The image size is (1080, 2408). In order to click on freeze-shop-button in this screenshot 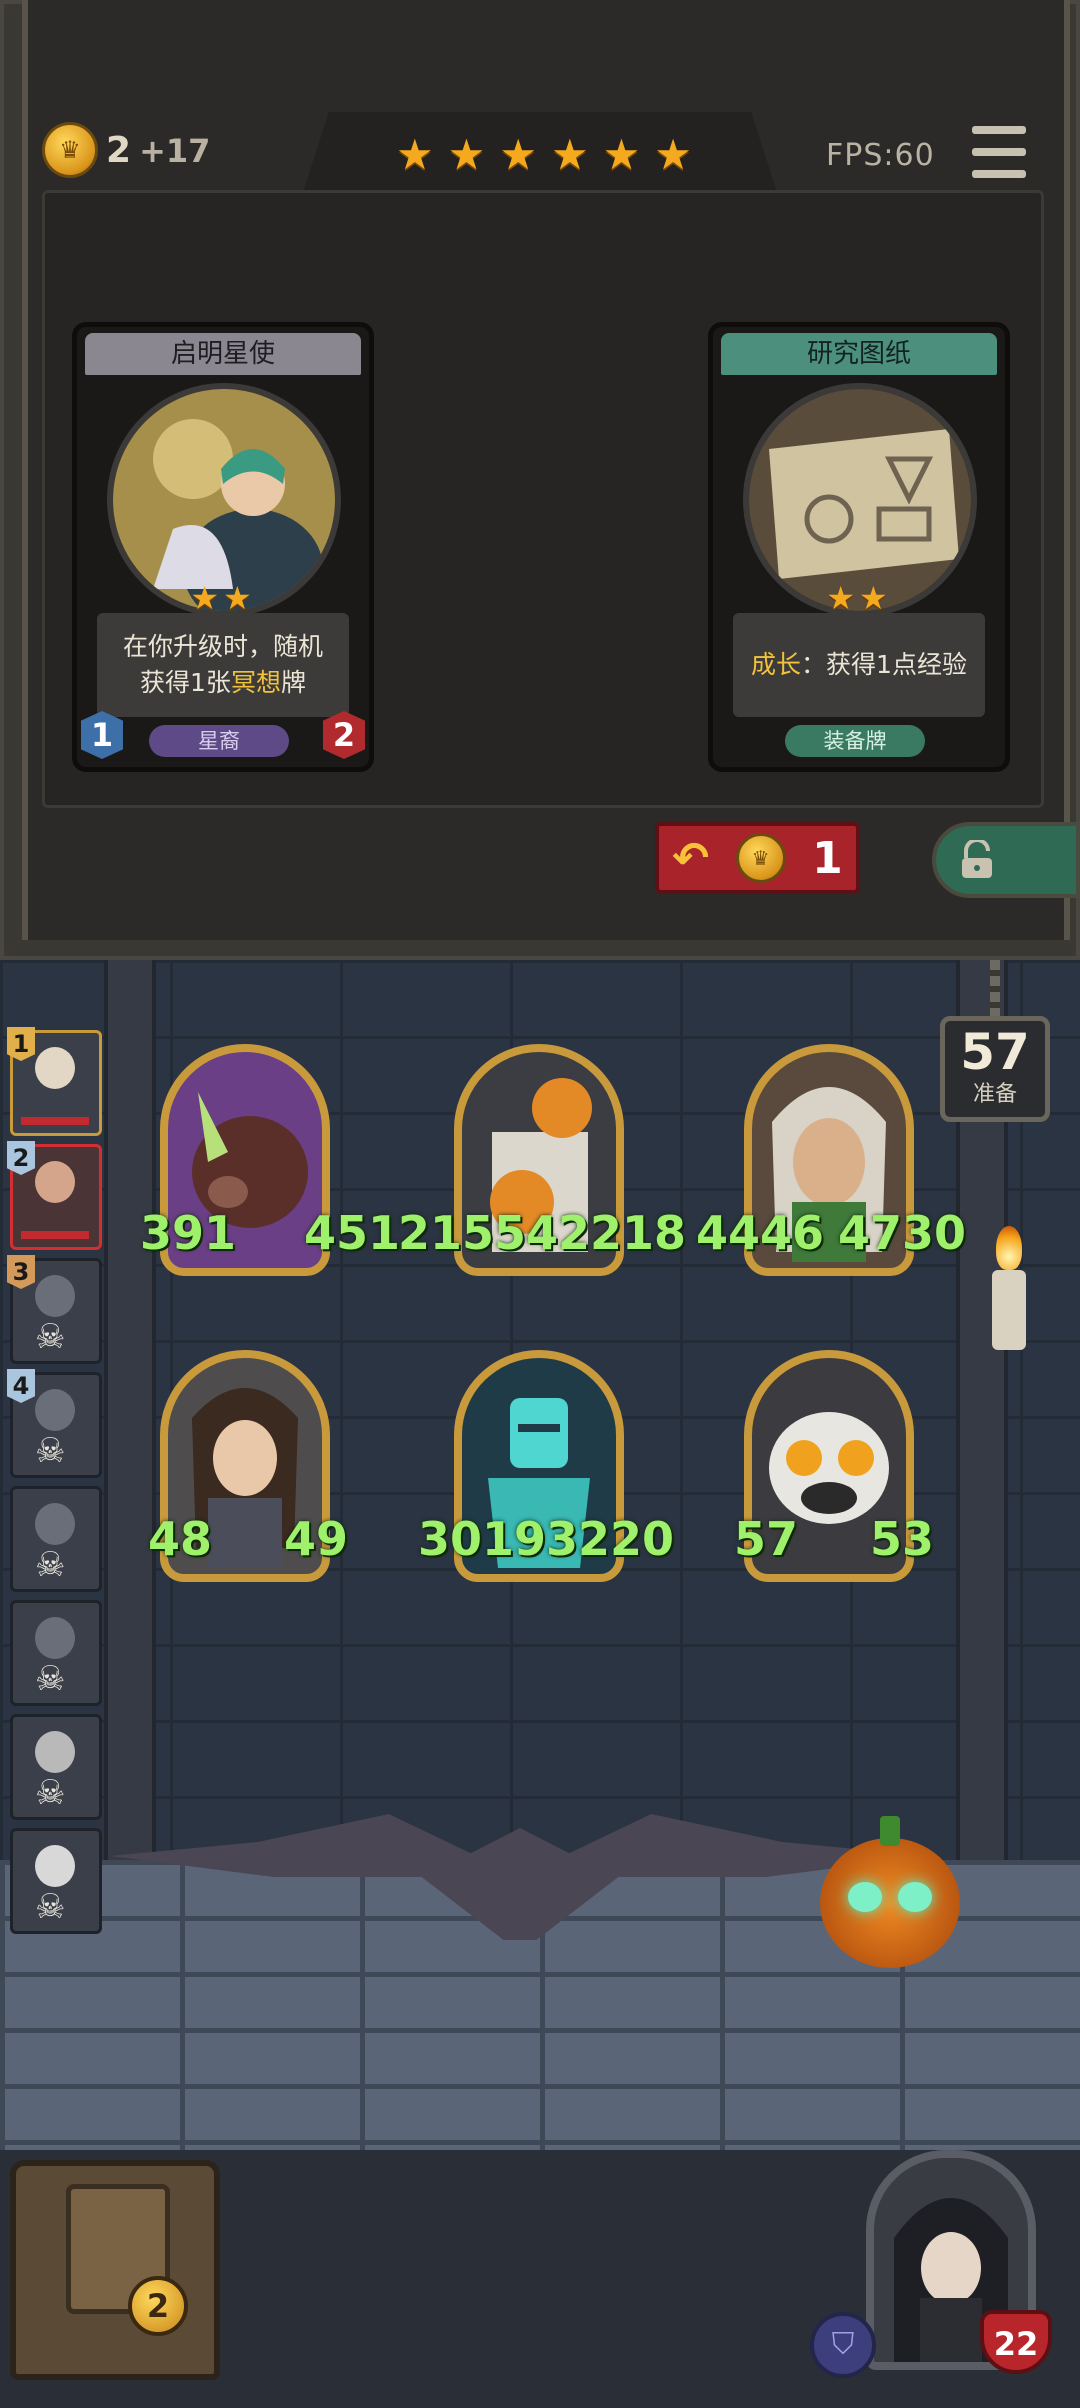, I will do `click(1006, 860)`.